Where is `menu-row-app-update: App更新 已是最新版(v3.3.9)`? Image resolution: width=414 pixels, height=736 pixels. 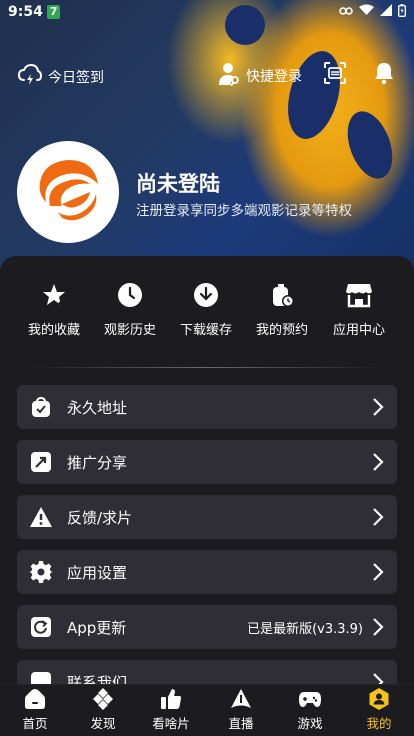
menu-row-app-update: App更新 已是最新版(v3.3.9) is located at coordinates (207, 627).